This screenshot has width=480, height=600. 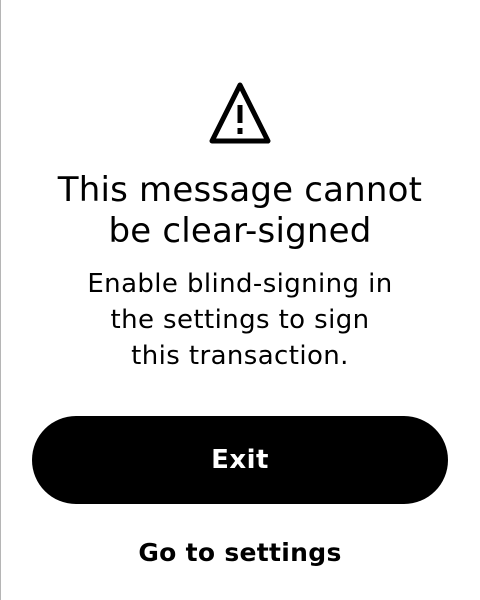 What do you see at coordinates (240, 552) in the screenshot?
I see `go-to-settings-button: Go to settings` at bounding box center [240, 552].